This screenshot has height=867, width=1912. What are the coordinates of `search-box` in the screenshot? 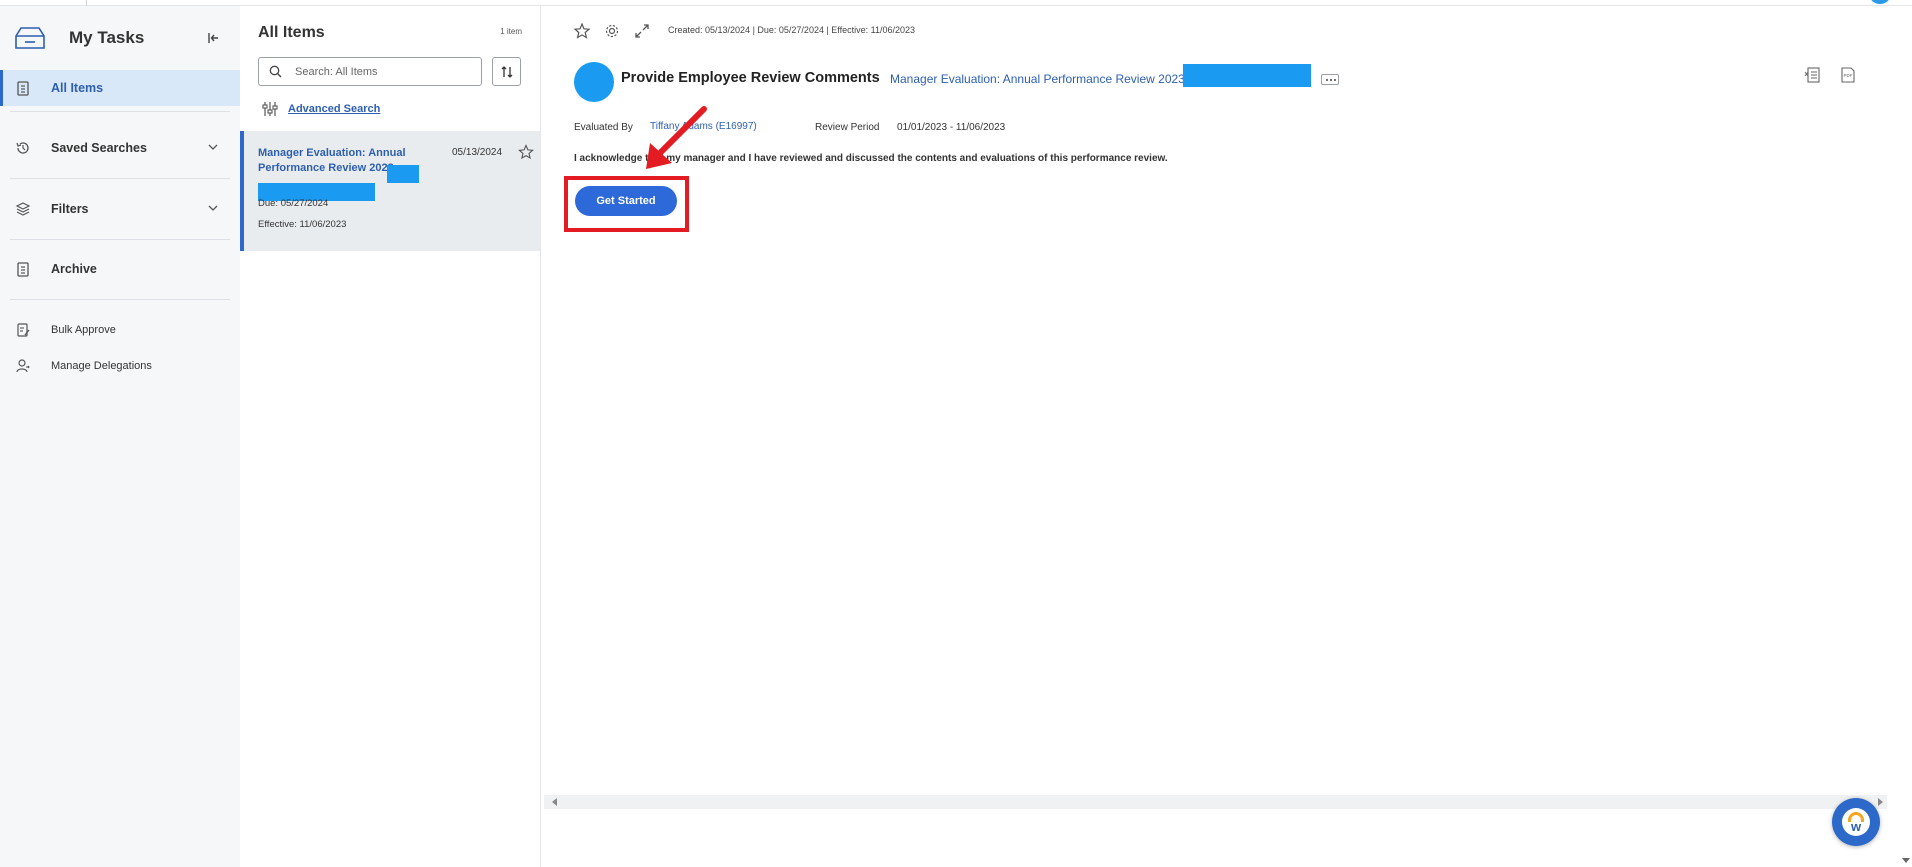 It's located at (370, 71).